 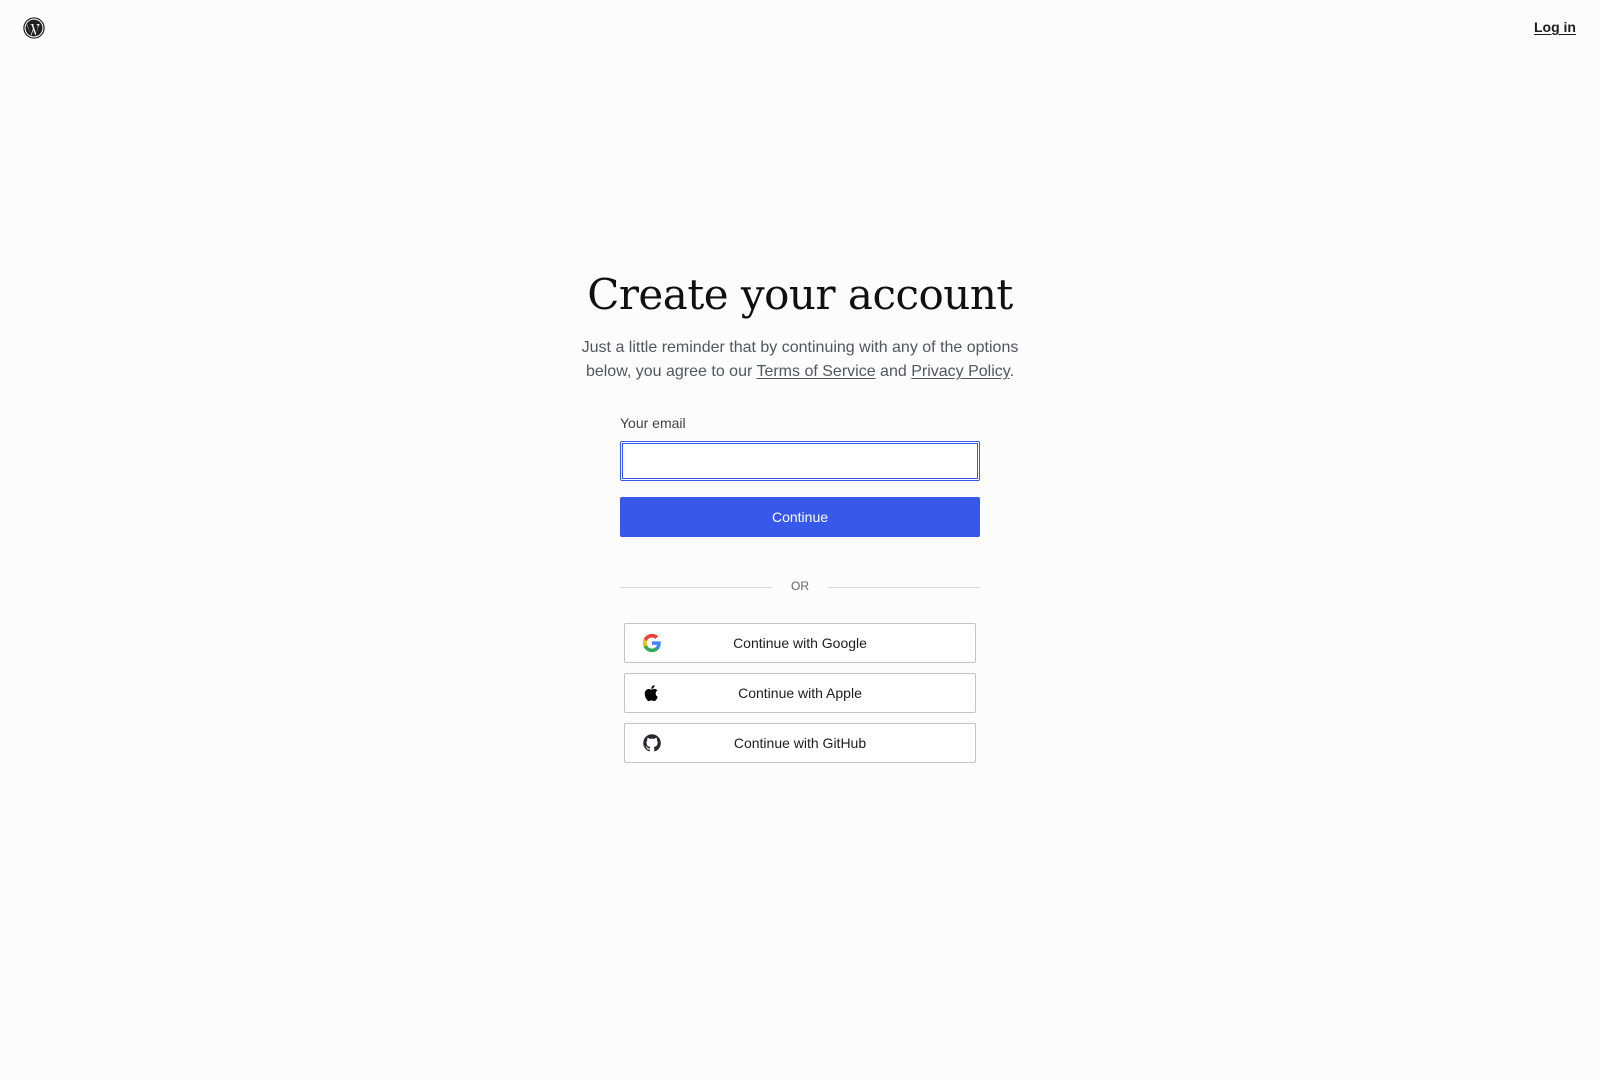 I want to click on or-divider: OR, so click(x=800, y=587).